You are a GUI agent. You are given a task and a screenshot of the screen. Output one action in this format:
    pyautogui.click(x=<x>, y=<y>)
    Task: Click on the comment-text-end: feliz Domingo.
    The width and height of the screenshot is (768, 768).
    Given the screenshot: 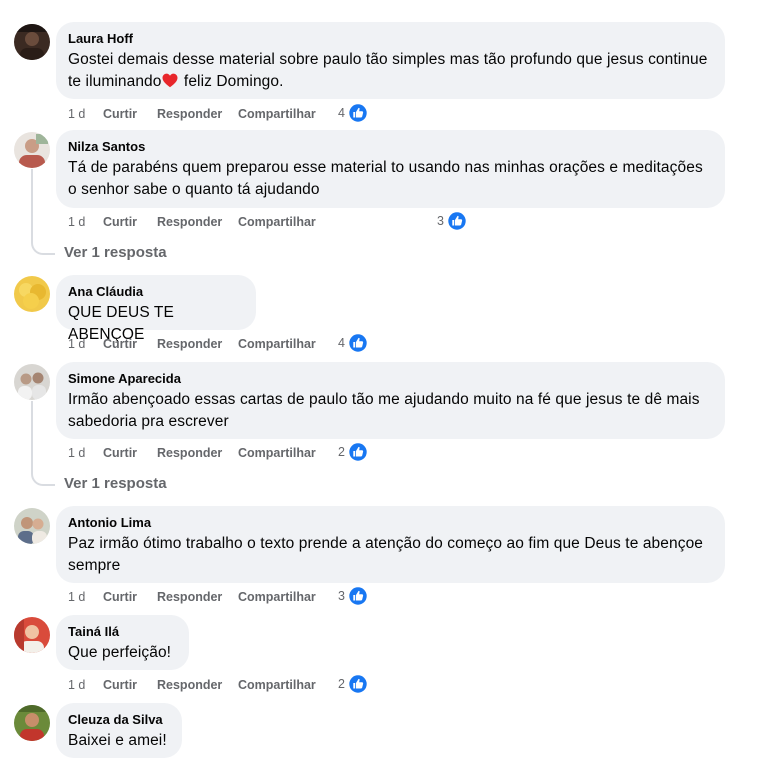 What is the action you would take?
    pyautogui.click(x=231, y=81)
    